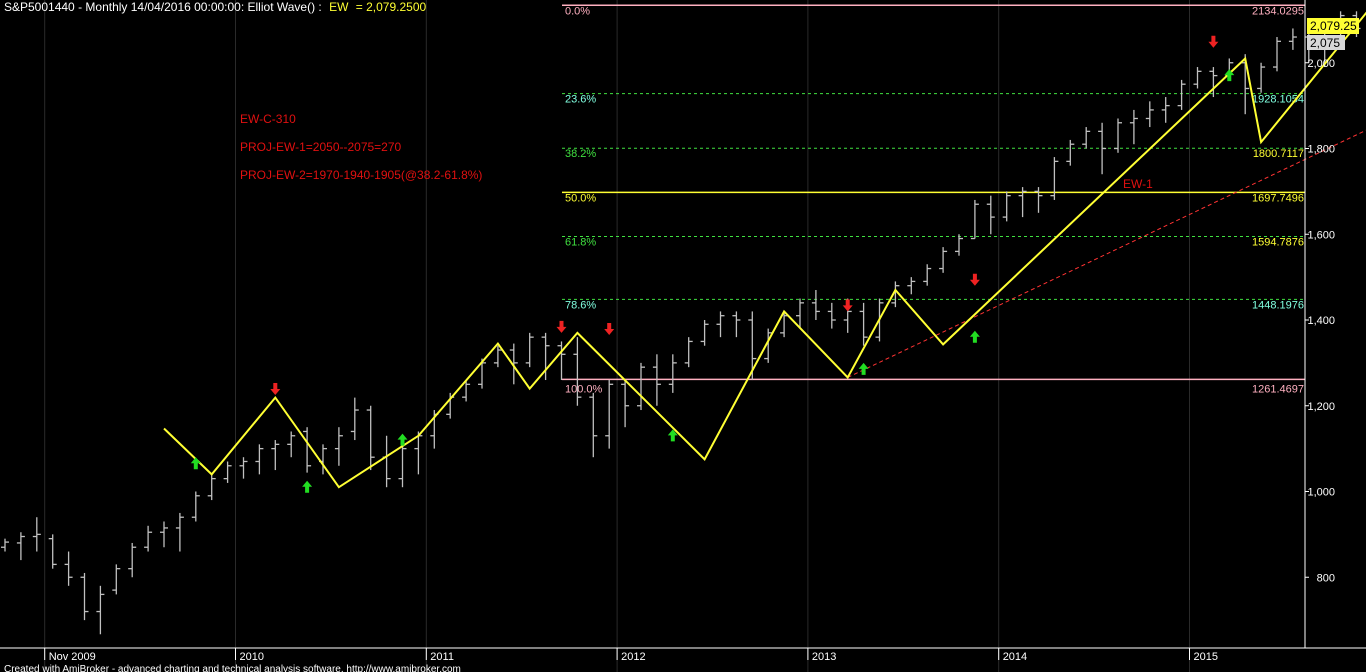 The width and height of the screenshot is (1366, 672). What do you see at coordinates (1015, 657) in the screenshot?
I see `time-tick-label: 2014` at bounding box center [1015, 657].